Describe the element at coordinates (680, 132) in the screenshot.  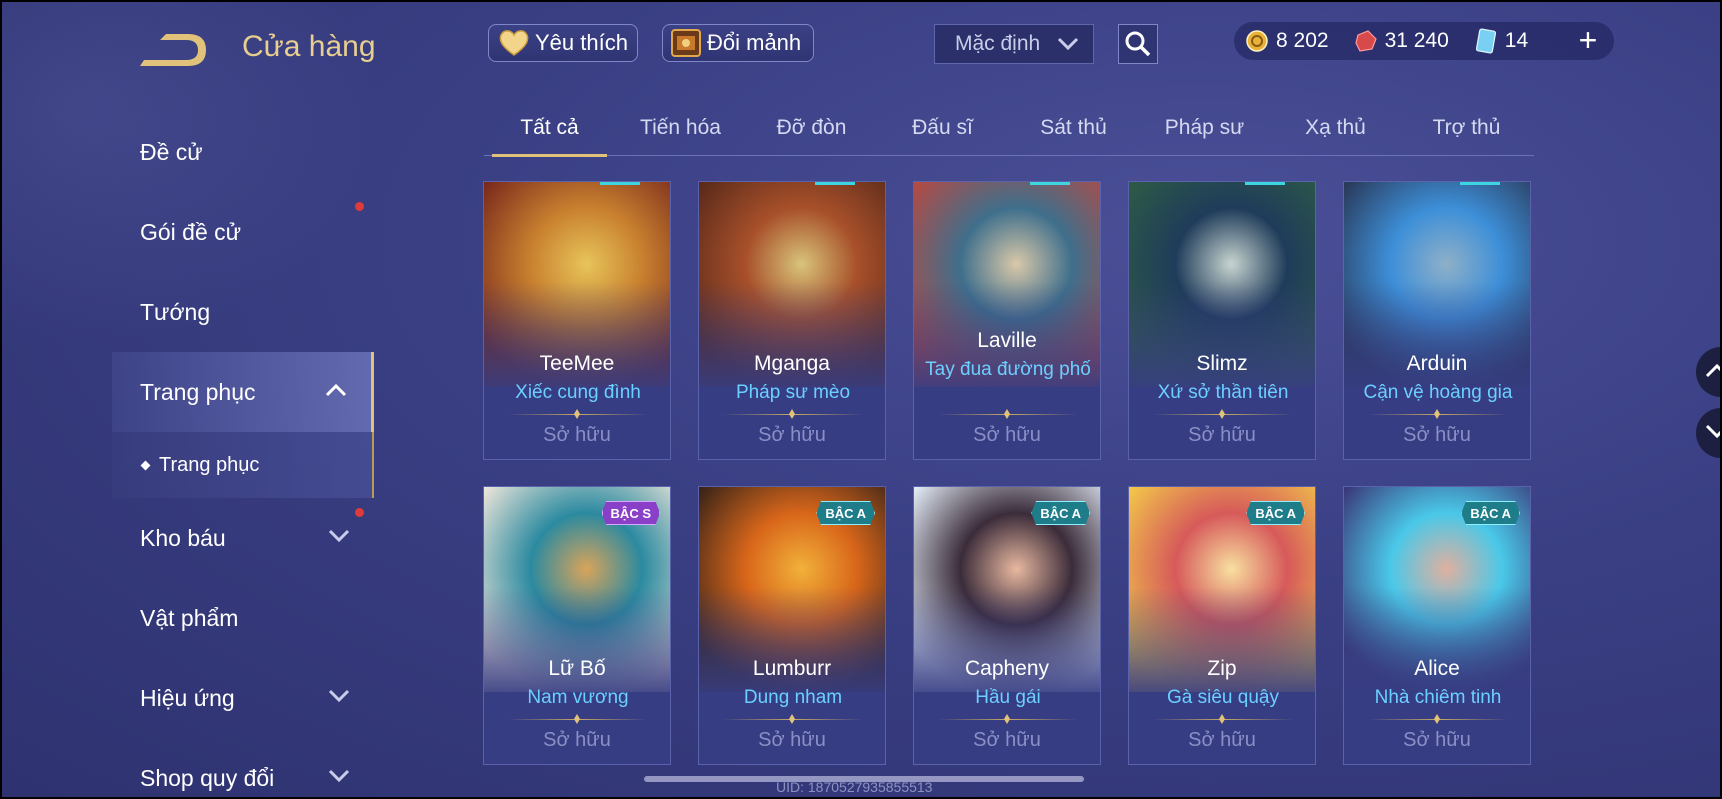
I see `tab-evolution: Tiến hóa` at that location.